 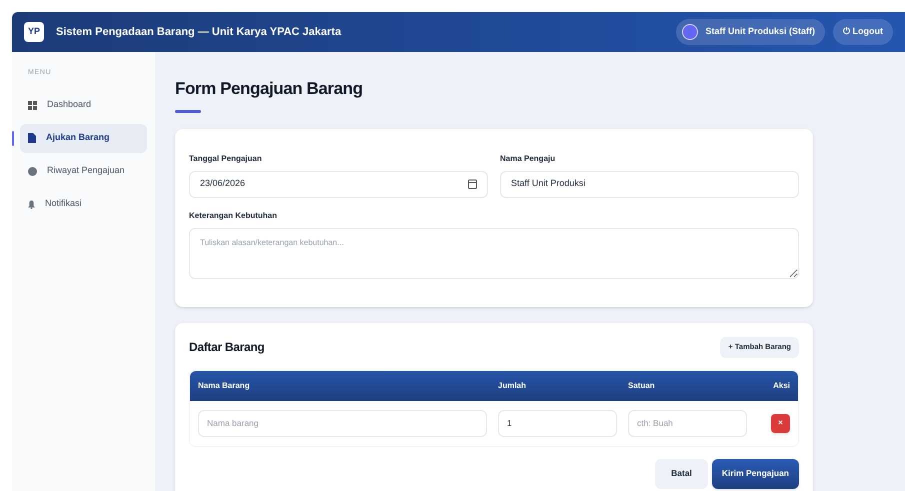 What do you see at coordinates (513, 386) in the screenshot?
I see `column-header: Jumlah` at bounding box center [513, 386].